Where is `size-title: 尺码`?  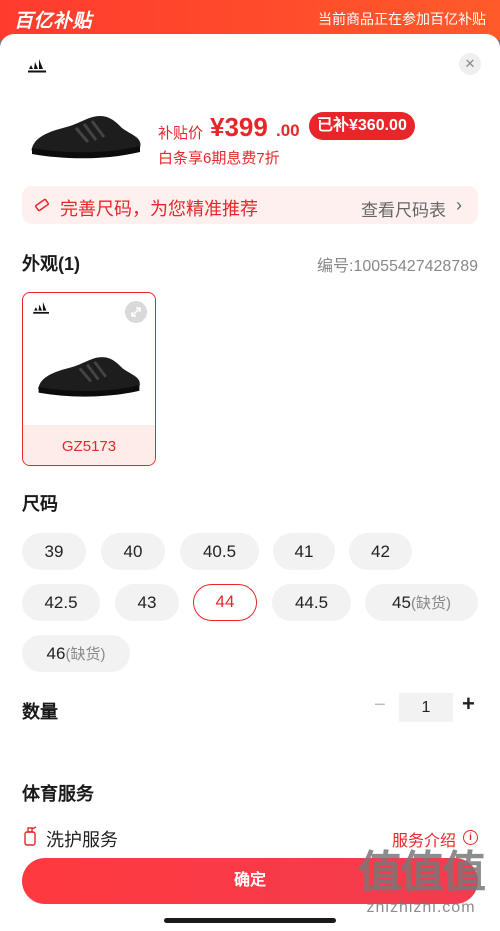 size-title: 尺码 is located at coordinates (40, 504).